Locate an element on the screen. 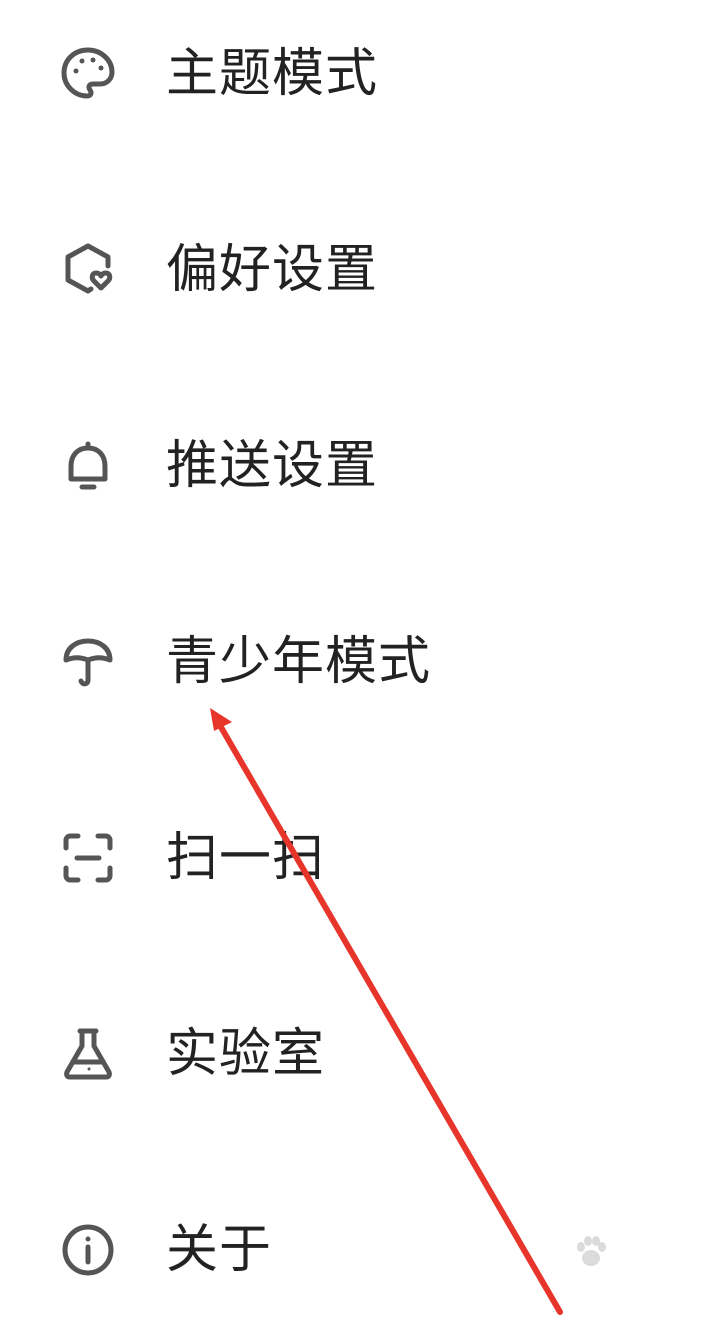 Image resolution: width=719 pixels, height=1318 pixels. menu-item-theme-mode: 主题模式 is located at coordinates (359, 72).